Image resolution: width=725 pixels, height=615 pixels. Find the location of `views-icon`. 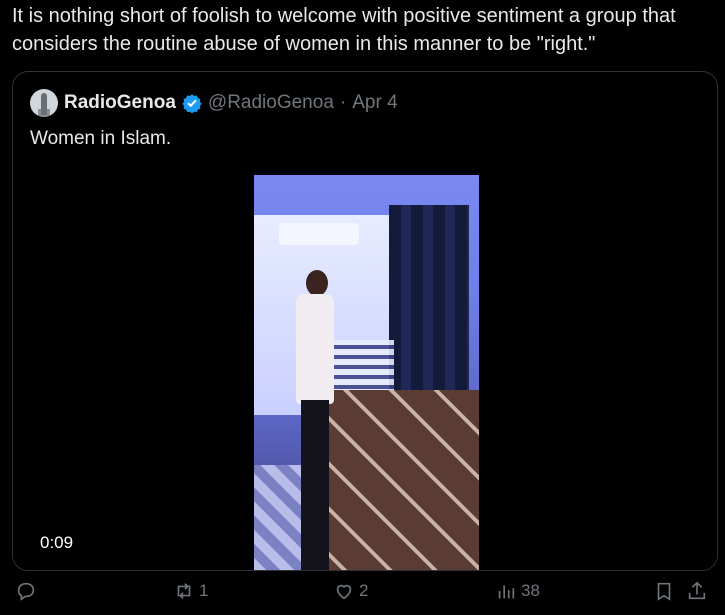

views-icon is located at coordinates (506, 592).